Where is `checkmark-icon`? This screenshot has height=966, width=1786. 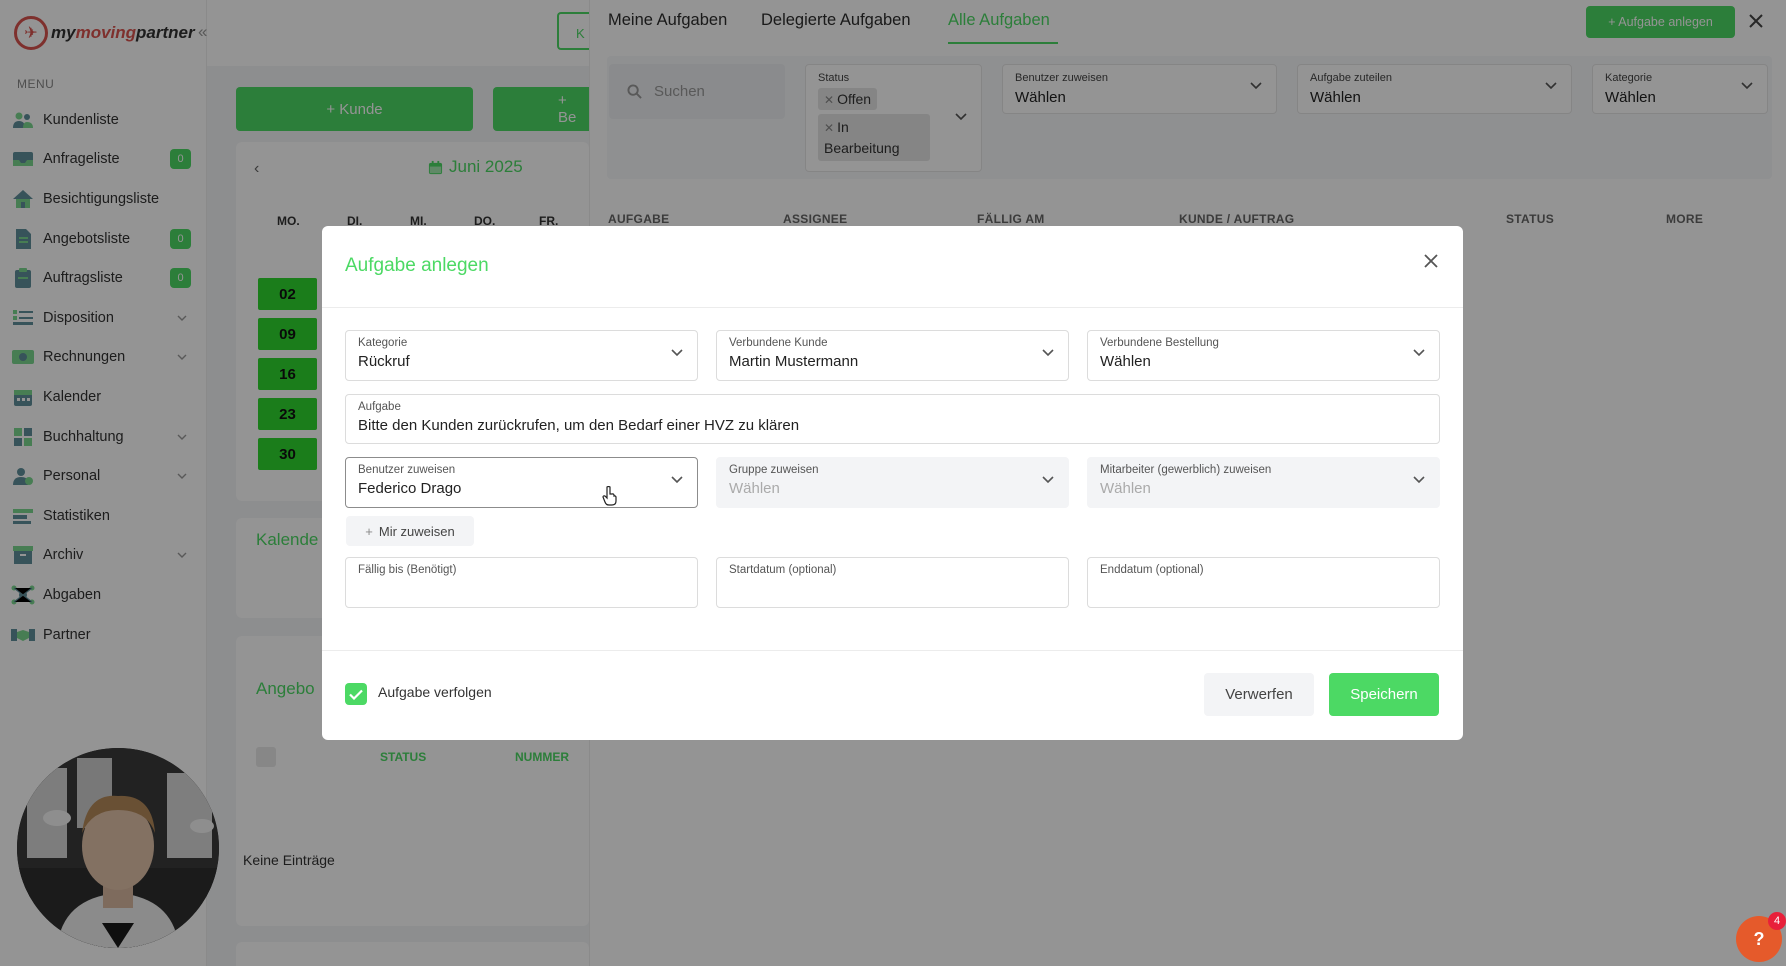 checkmark-icon is located at coordinates (356, 694).